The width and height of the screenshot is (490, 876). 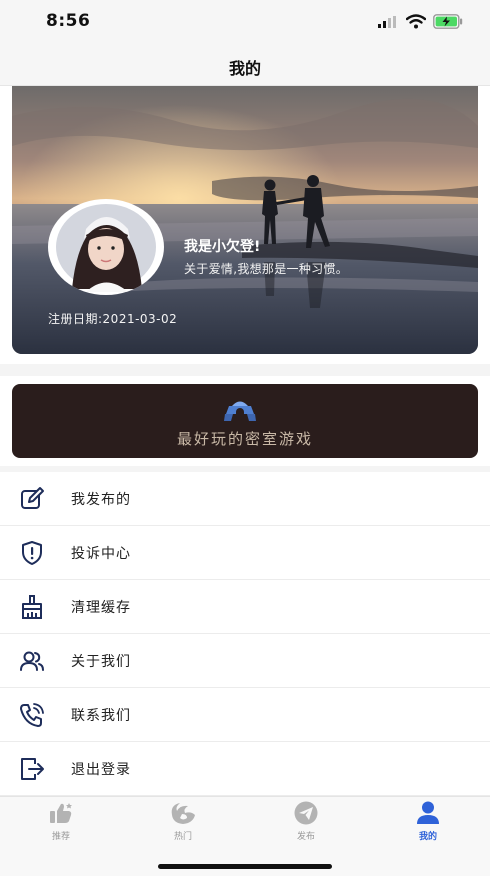 What do you see at coordinates (240, 411) in the screenshot?
I see `escape-room-logo-icon` at bounding box center [240, 411].